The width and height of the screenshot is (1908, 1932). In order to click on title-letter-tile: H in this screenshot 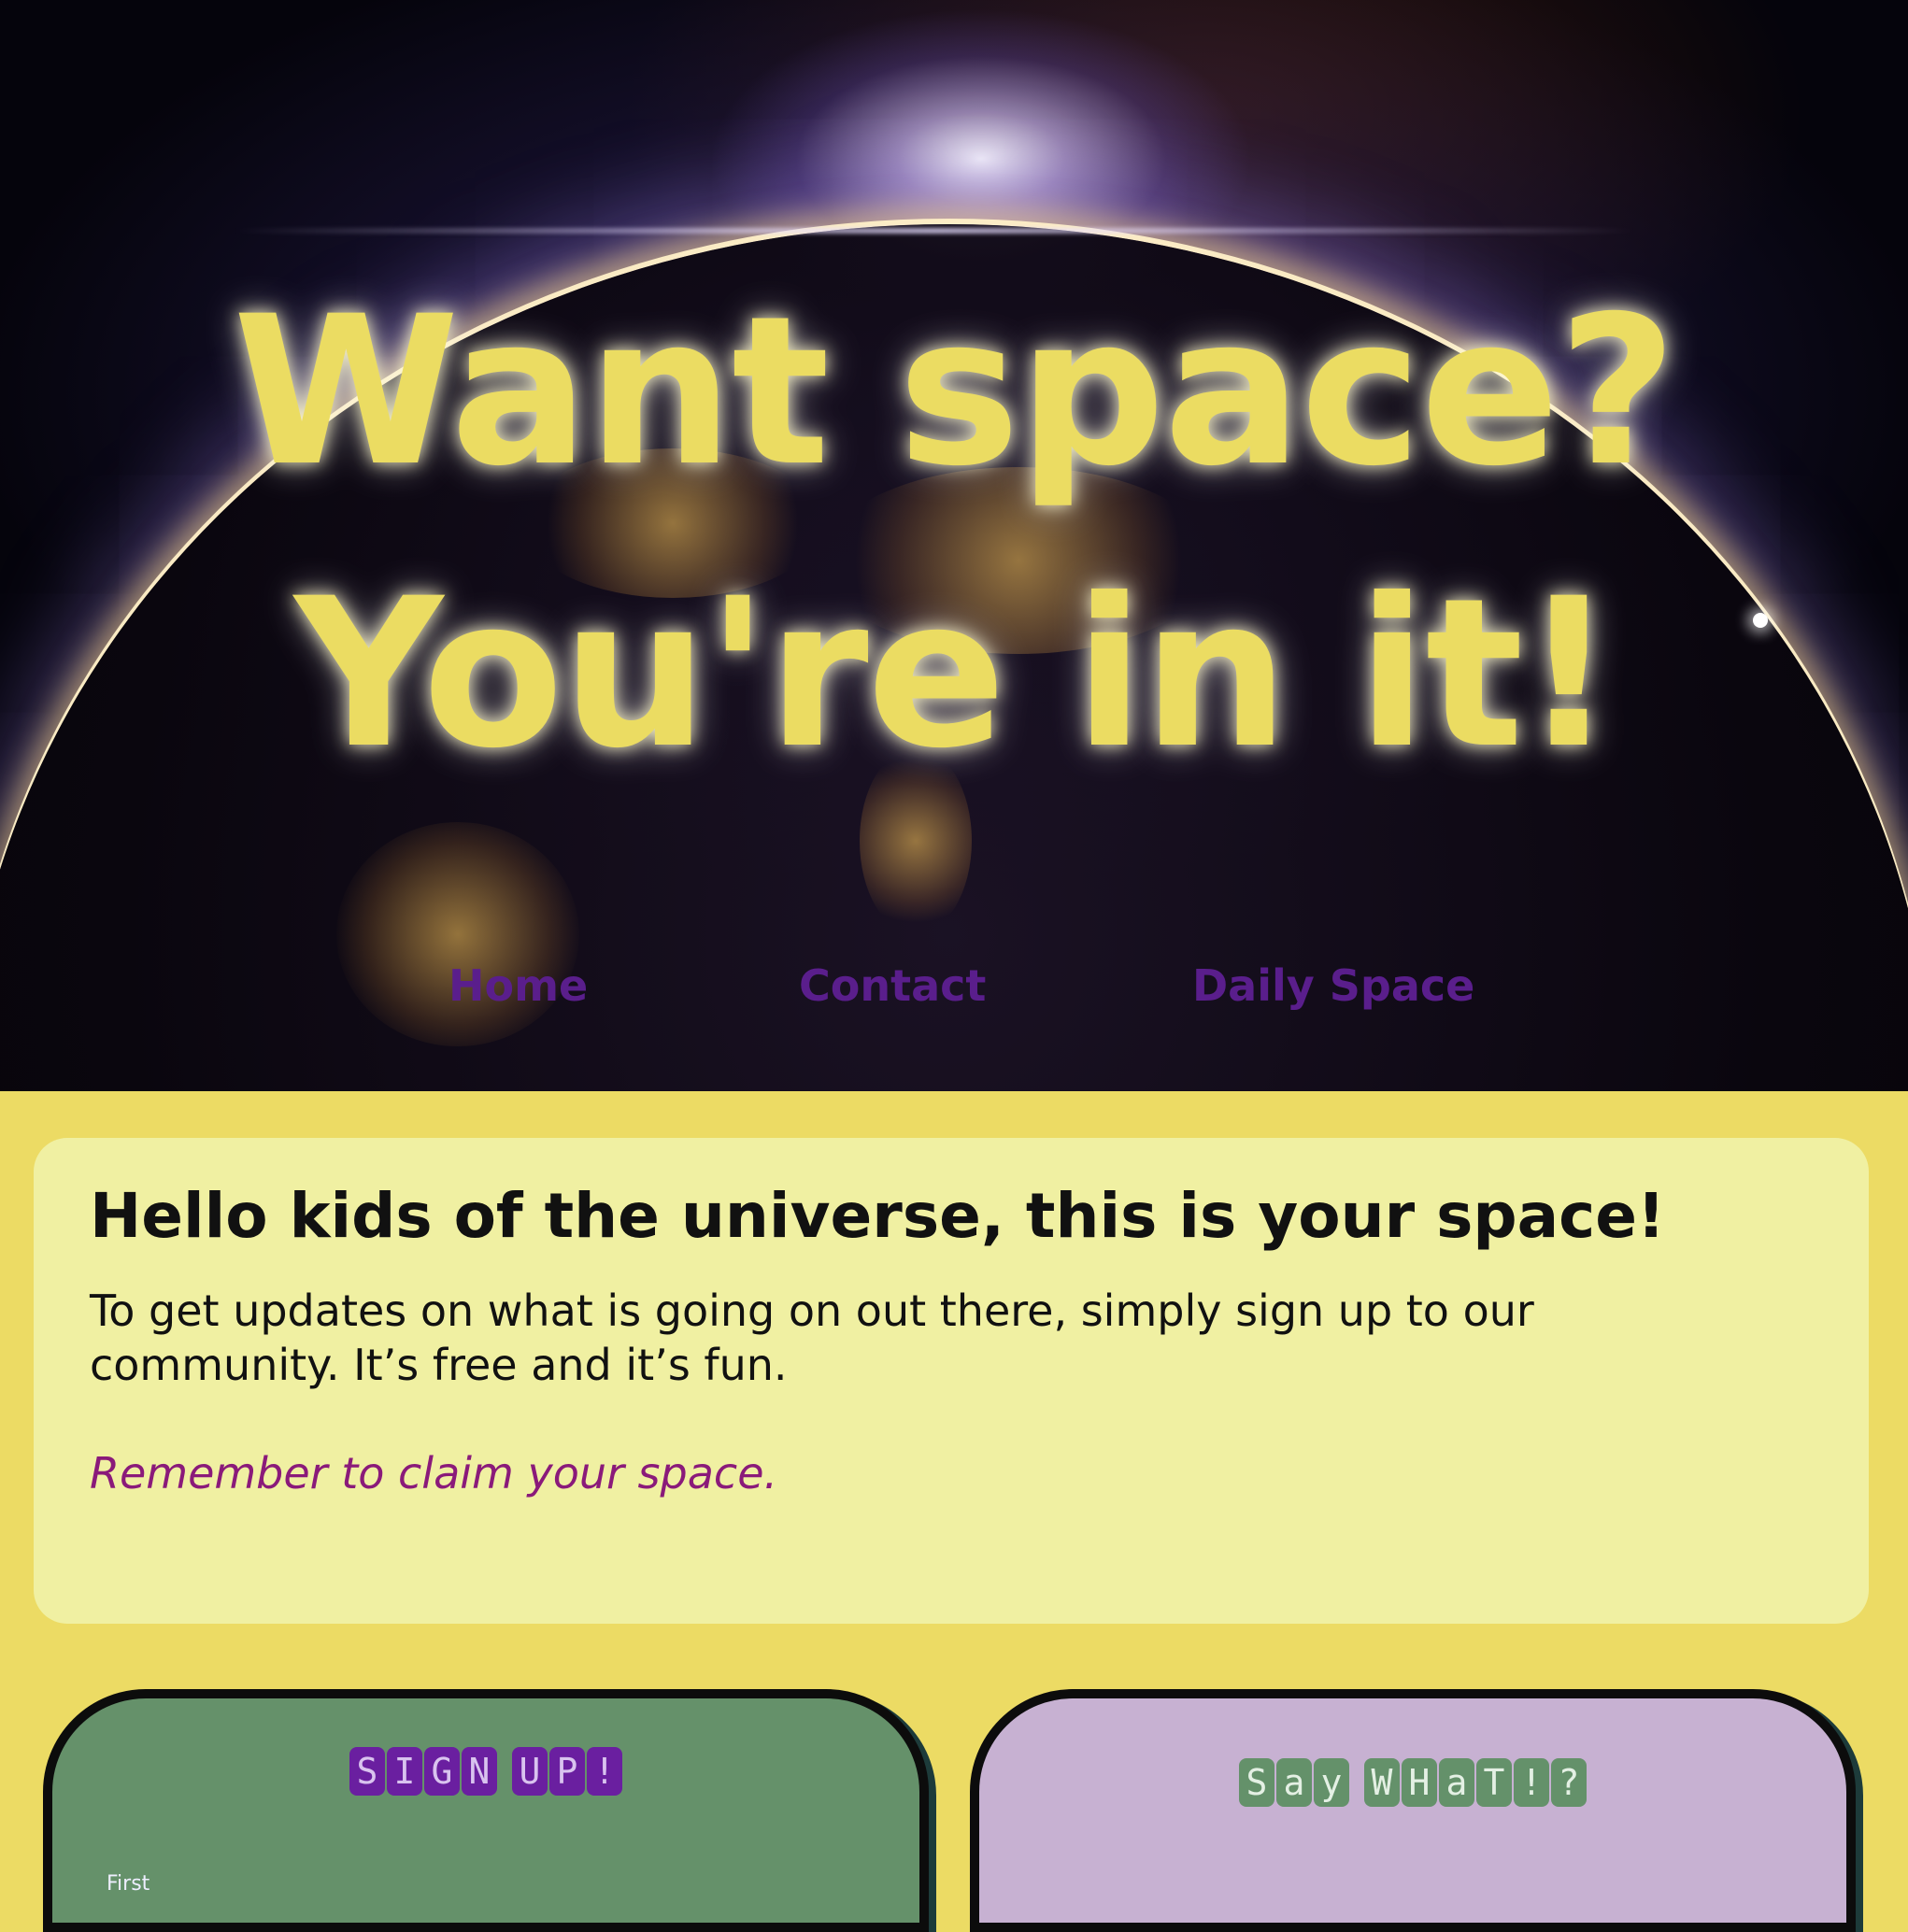, I will do `click(1419, 1782)`.